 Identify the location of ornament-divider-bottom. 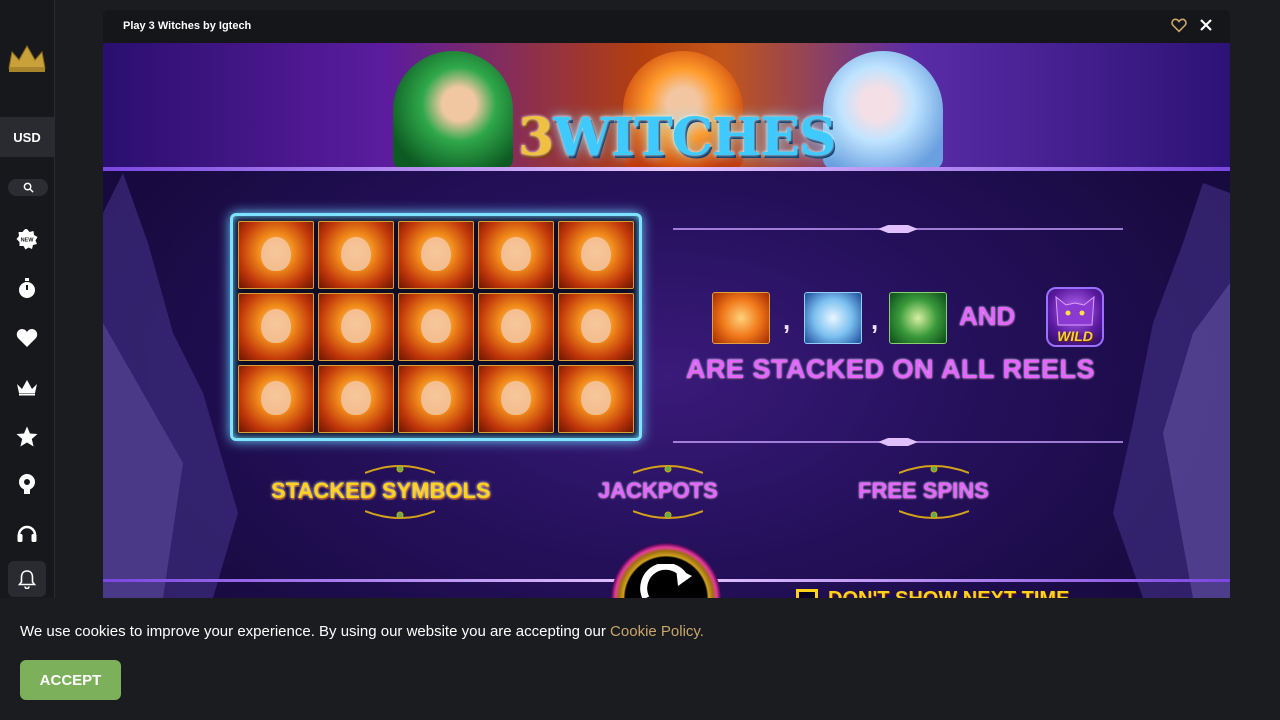
(898, 442).